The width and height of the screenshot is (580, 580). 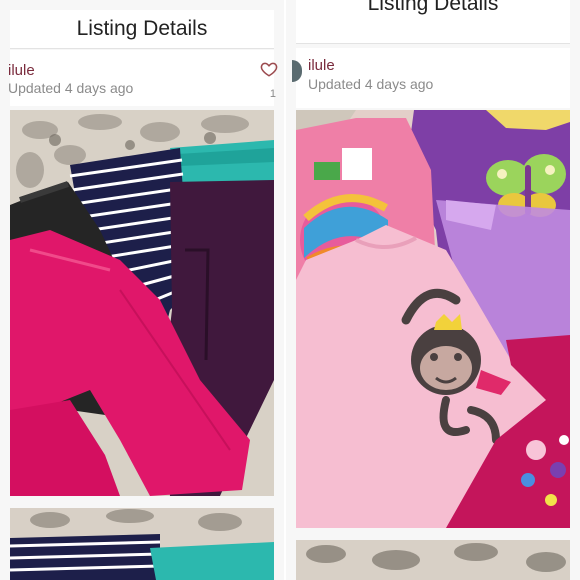 I want to click on seller-row: ilule Updated 4 days ago, so click(x=431, y=78).